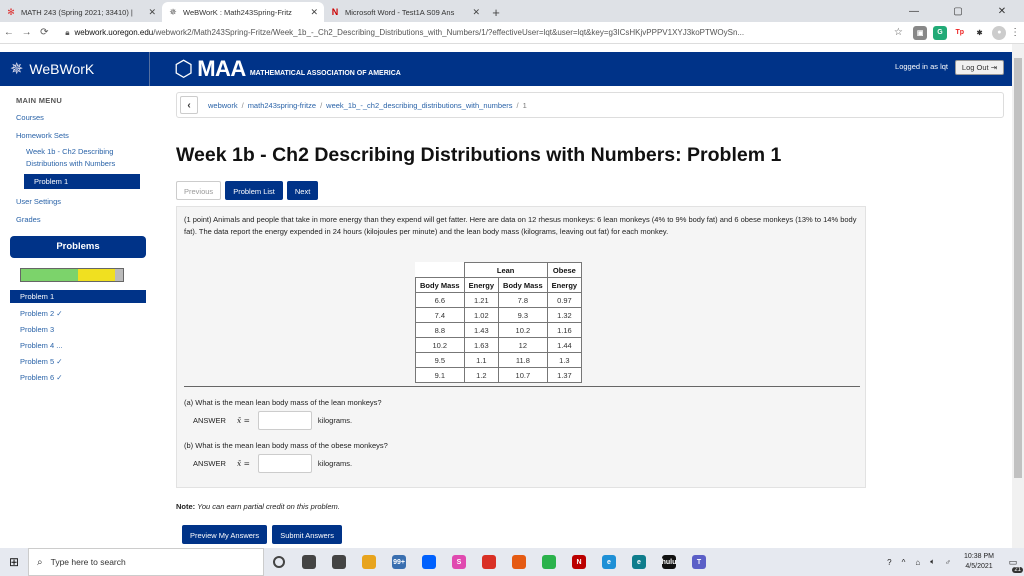  Describe the element at coordinates (82, 181) in the screenshot. I see `sidebar-item-current-problem: Problem 1` at that location.